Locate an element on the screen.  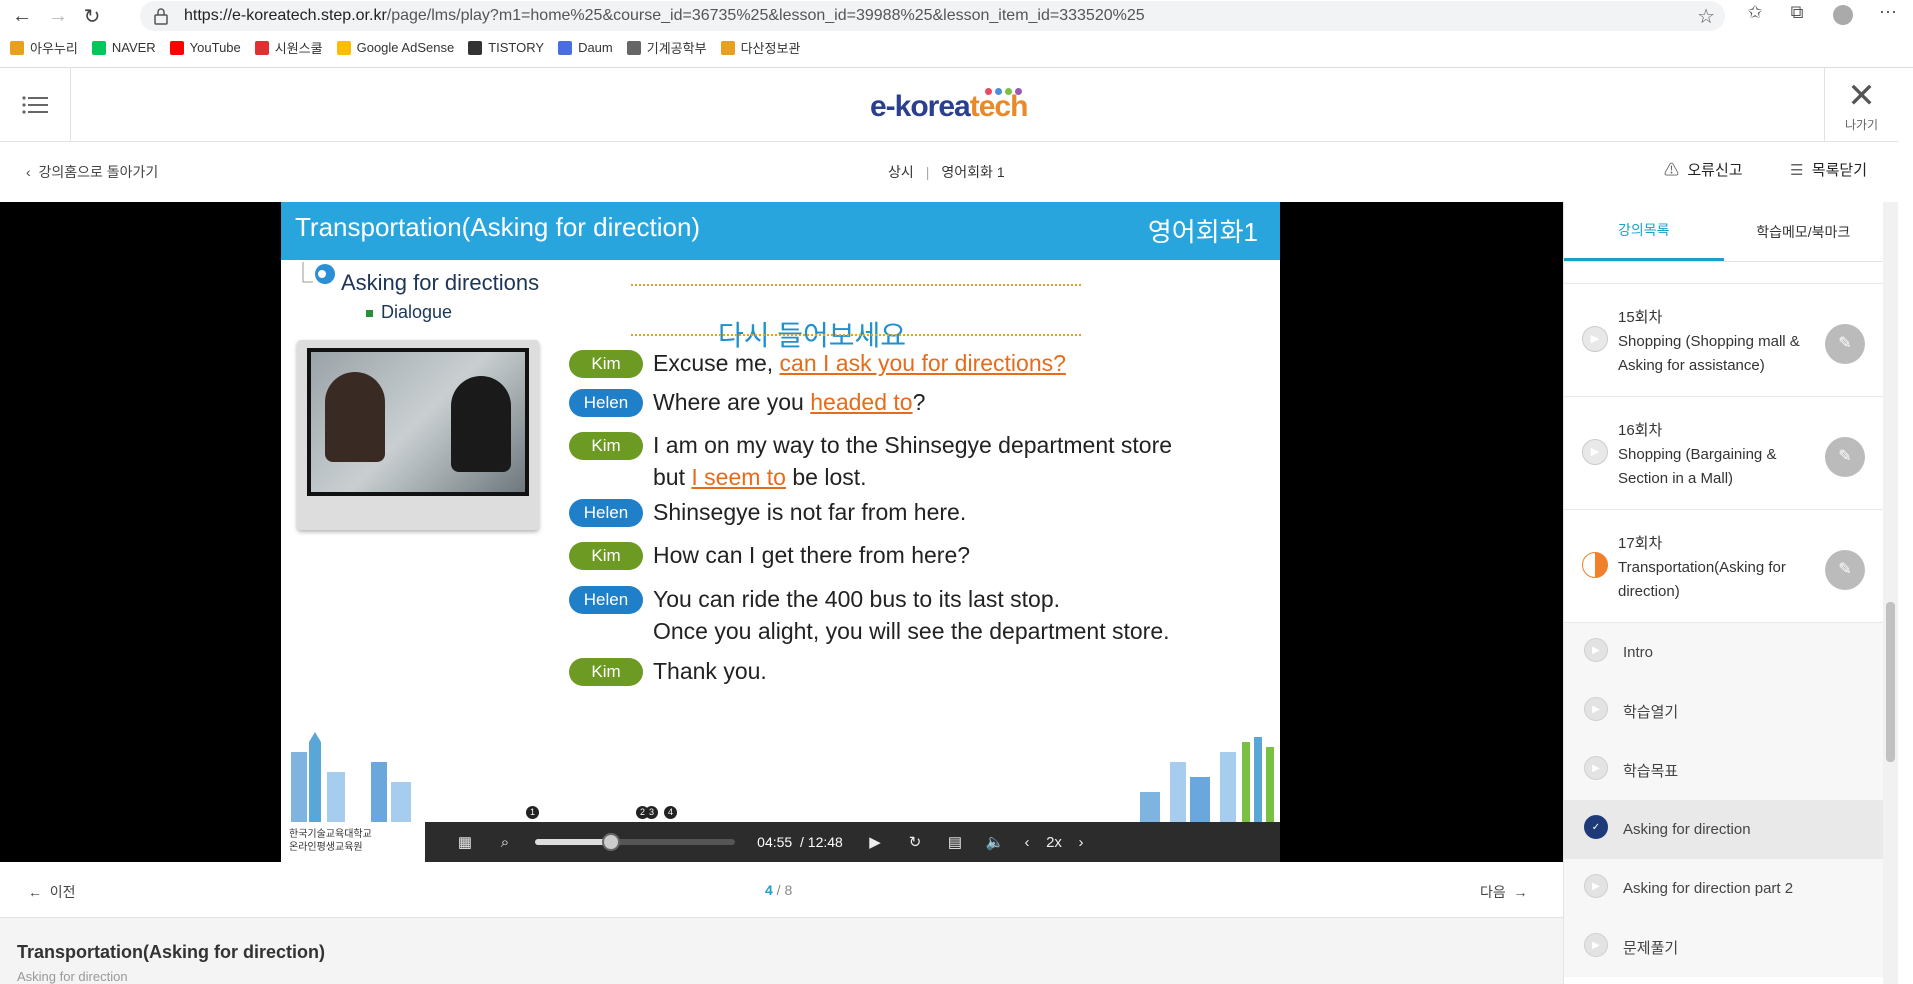
current-time: 04:55 is located at coordinates (775, 842).